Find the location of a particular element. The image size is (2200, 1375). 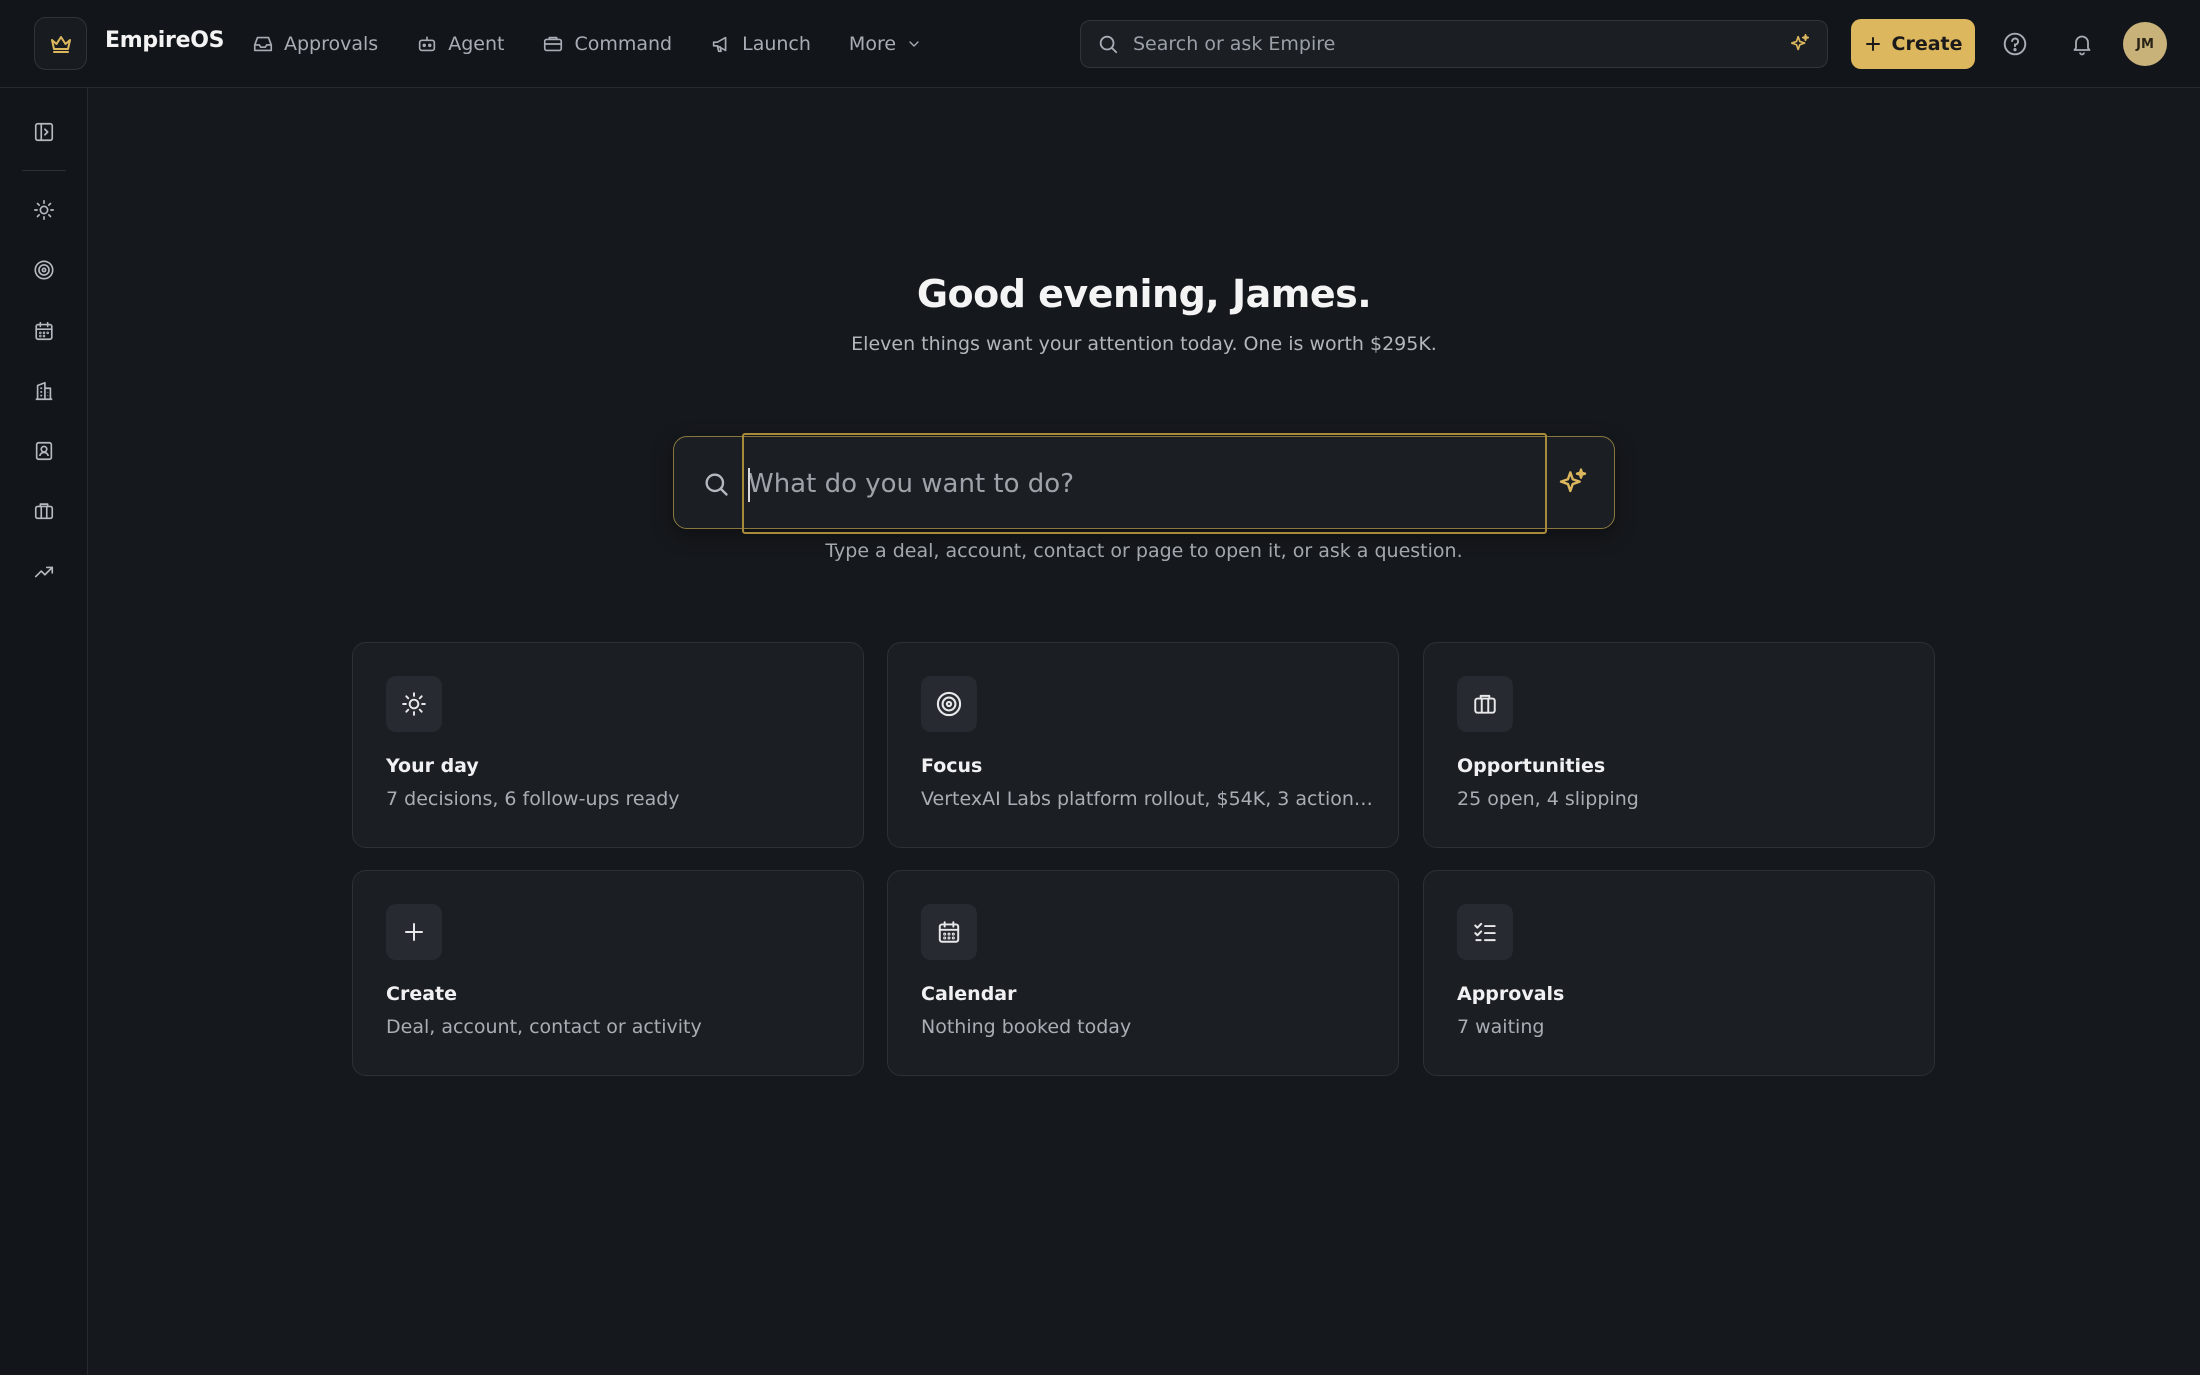

sidebar-toggle is located at coordinates (44, 132).